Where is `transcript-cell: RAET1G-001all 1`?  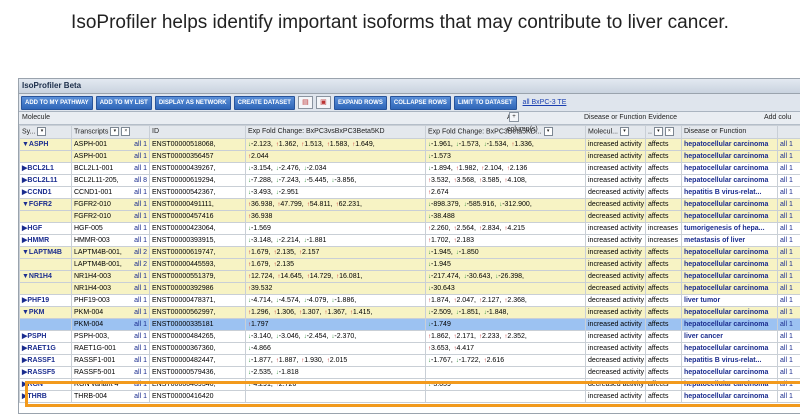 transcript-cell: RAET1G-001all 1 is located at coordinates (111, 349).